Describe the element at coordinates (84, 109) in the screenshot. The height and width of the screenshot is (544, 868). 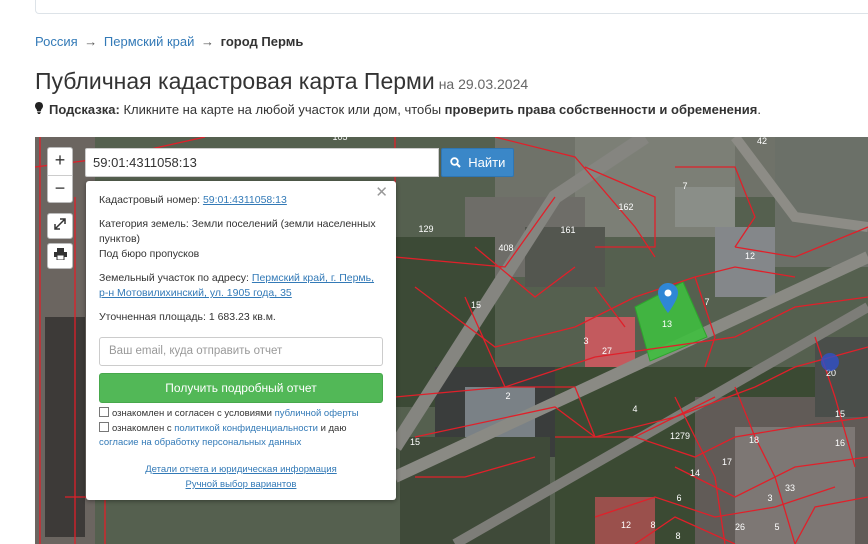
I see `hint-label: Подсказка:` at that location.